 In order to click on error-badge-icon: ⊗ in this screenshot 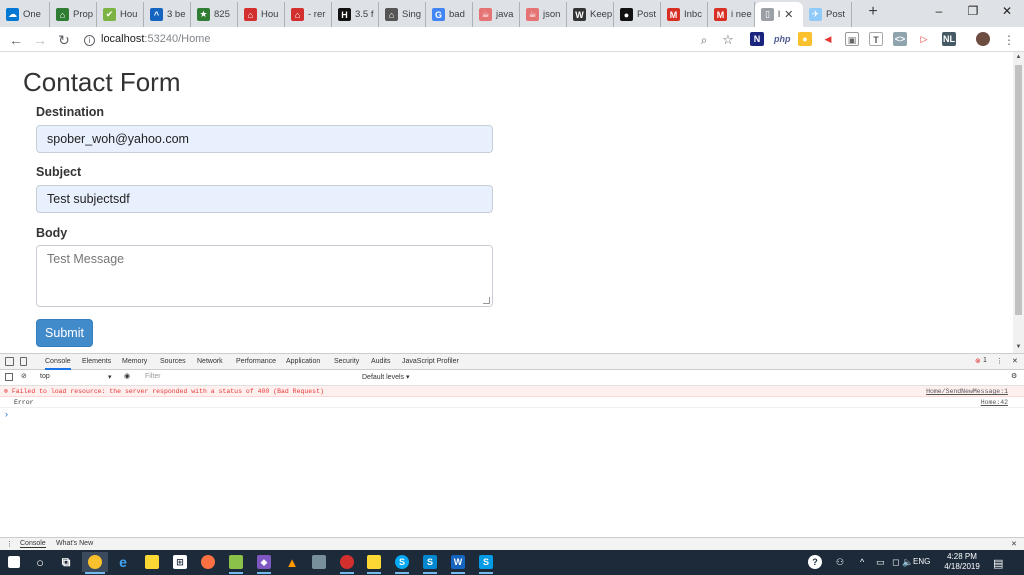, I will do `click(978, 361)`.